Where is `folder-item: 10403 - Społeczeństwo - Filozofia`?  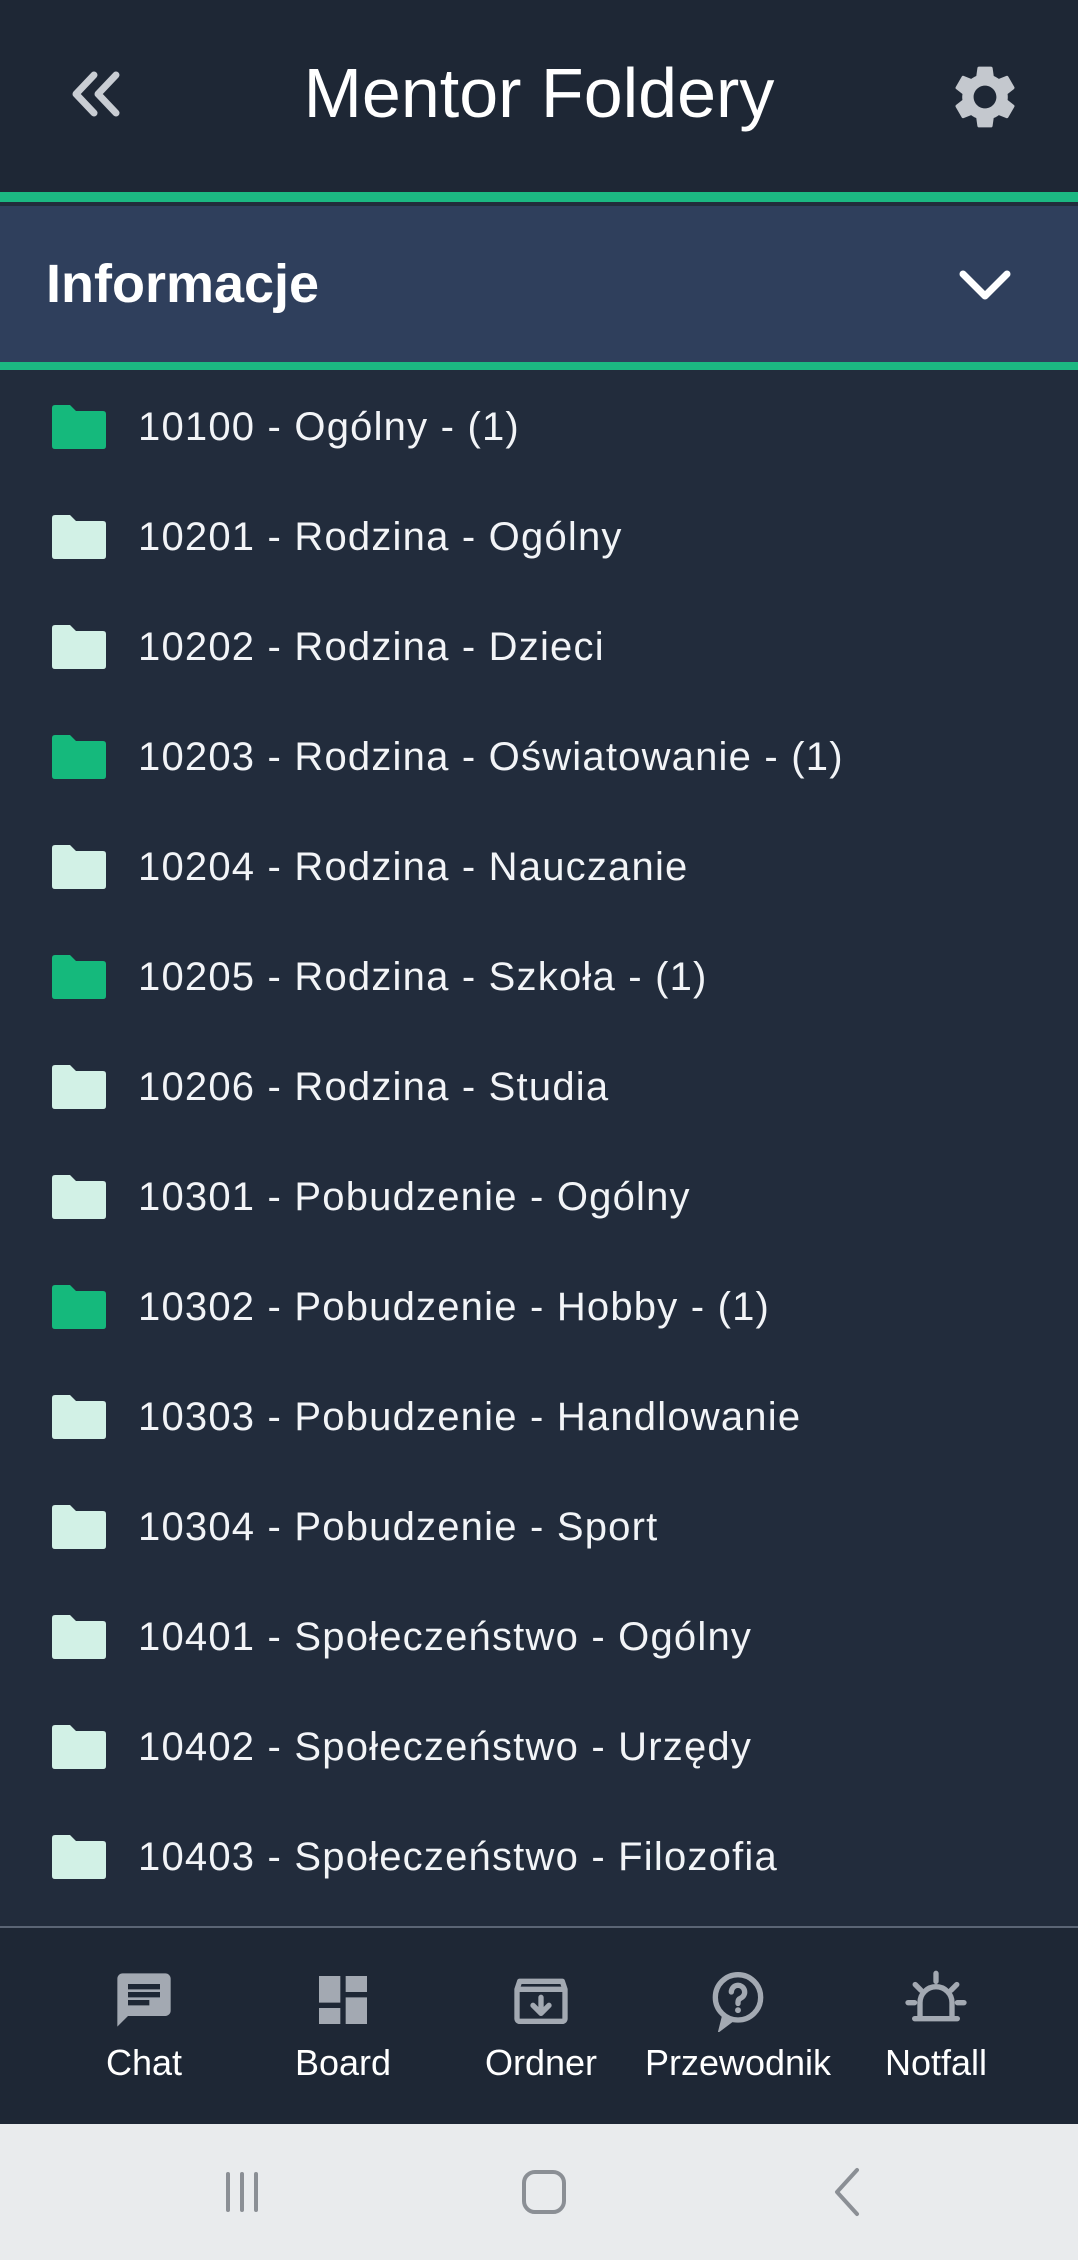
folder-item: 10403 - Społeczeństwo - Filozofia is located at coordinates (539, 1857).